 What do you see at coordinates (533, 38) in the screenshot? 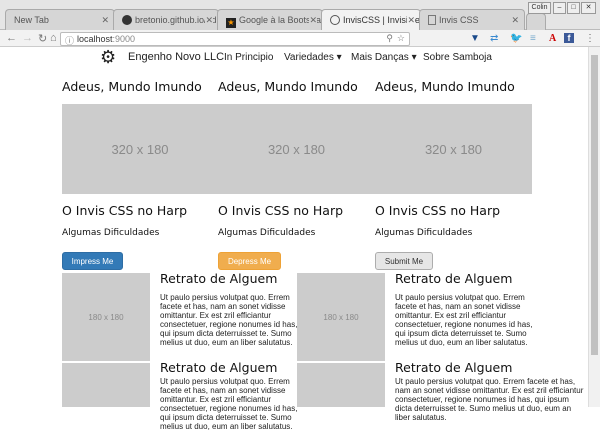
I see `extension-bars-icon: ≡` at bounding box center [533, 38].